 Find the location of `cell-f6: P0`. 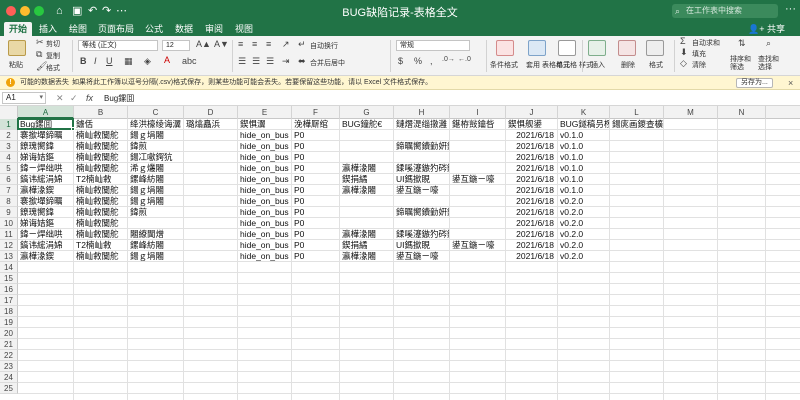

cell-f6: P0 is located at coordinates (315, 179).